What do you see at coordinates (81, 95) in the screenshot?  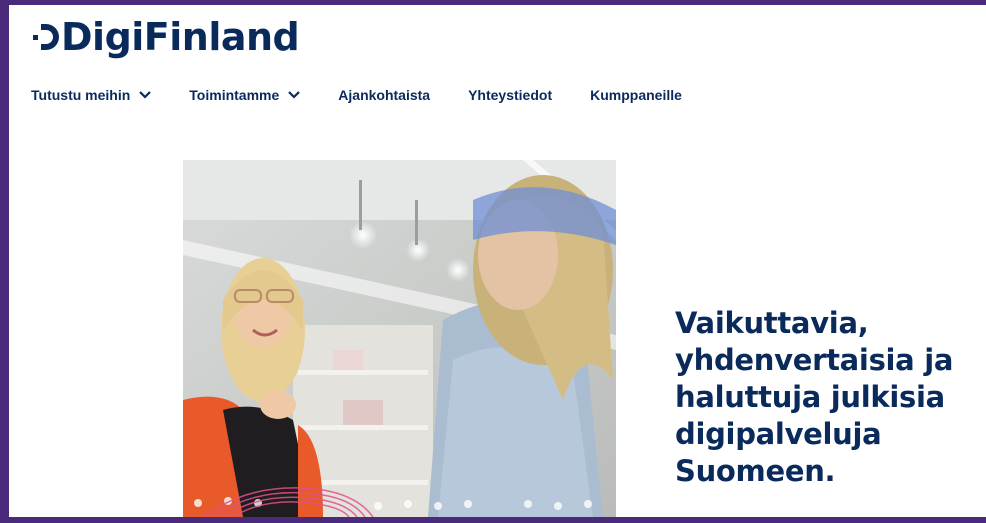 I see `nav-item-label: Tutustu meihin` at bounding box center [81, 95].